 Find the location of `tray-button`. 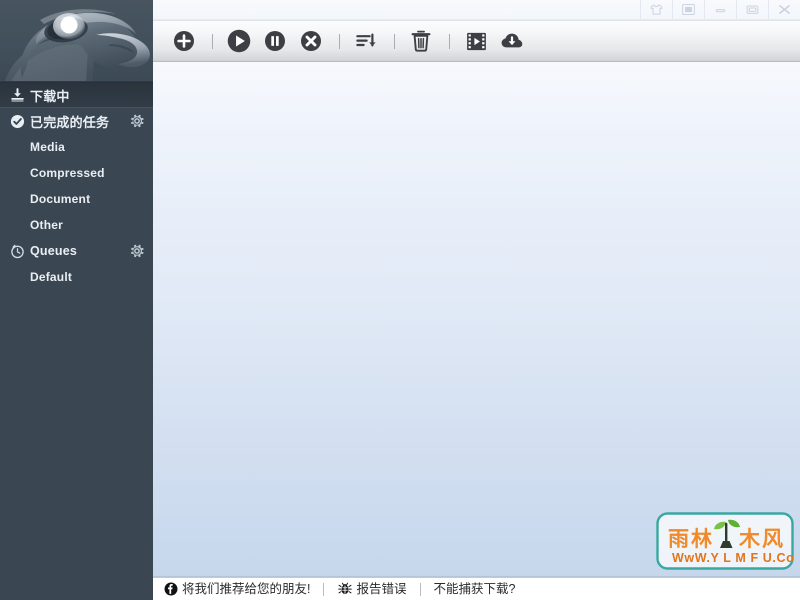

tray-button is located at coordinates (688, 9).